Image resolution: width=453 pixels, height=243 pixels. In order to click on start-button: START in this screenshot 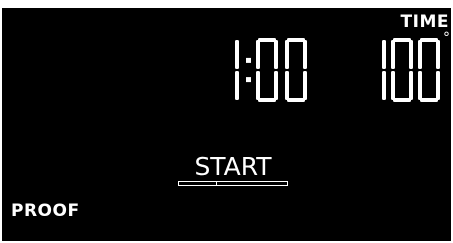, I will do `click(233, 173)`.